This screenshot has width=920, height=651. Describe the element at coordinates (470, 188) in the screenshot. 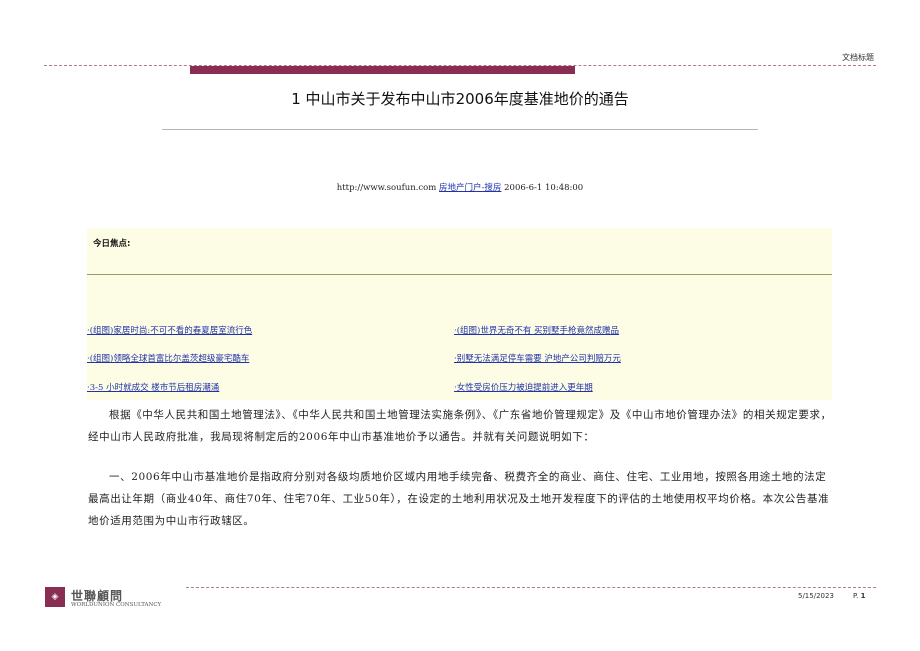

I see `source-site-link: 房地产门户-搜房` at that location.